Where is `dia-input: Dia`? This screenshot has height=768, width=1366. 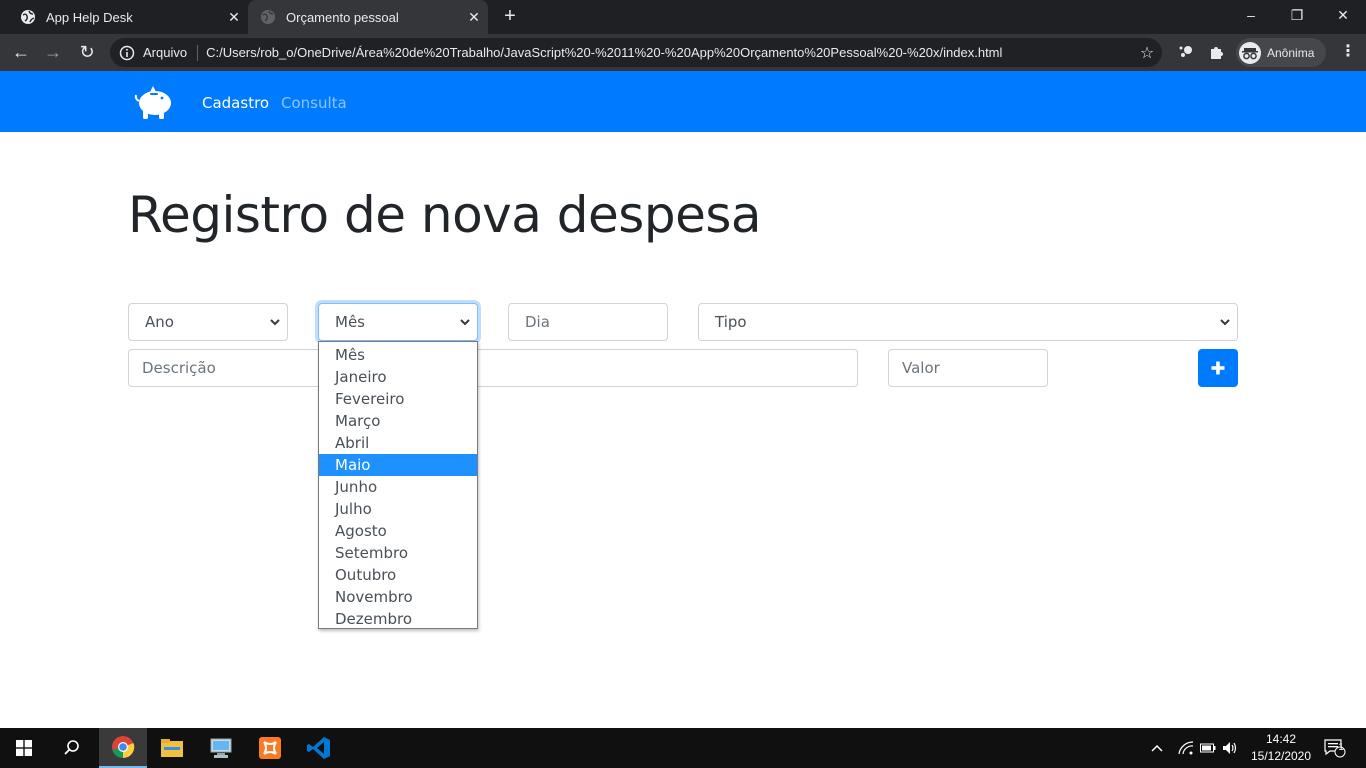 dia-input: Dia is located at coordinates (588, 322).